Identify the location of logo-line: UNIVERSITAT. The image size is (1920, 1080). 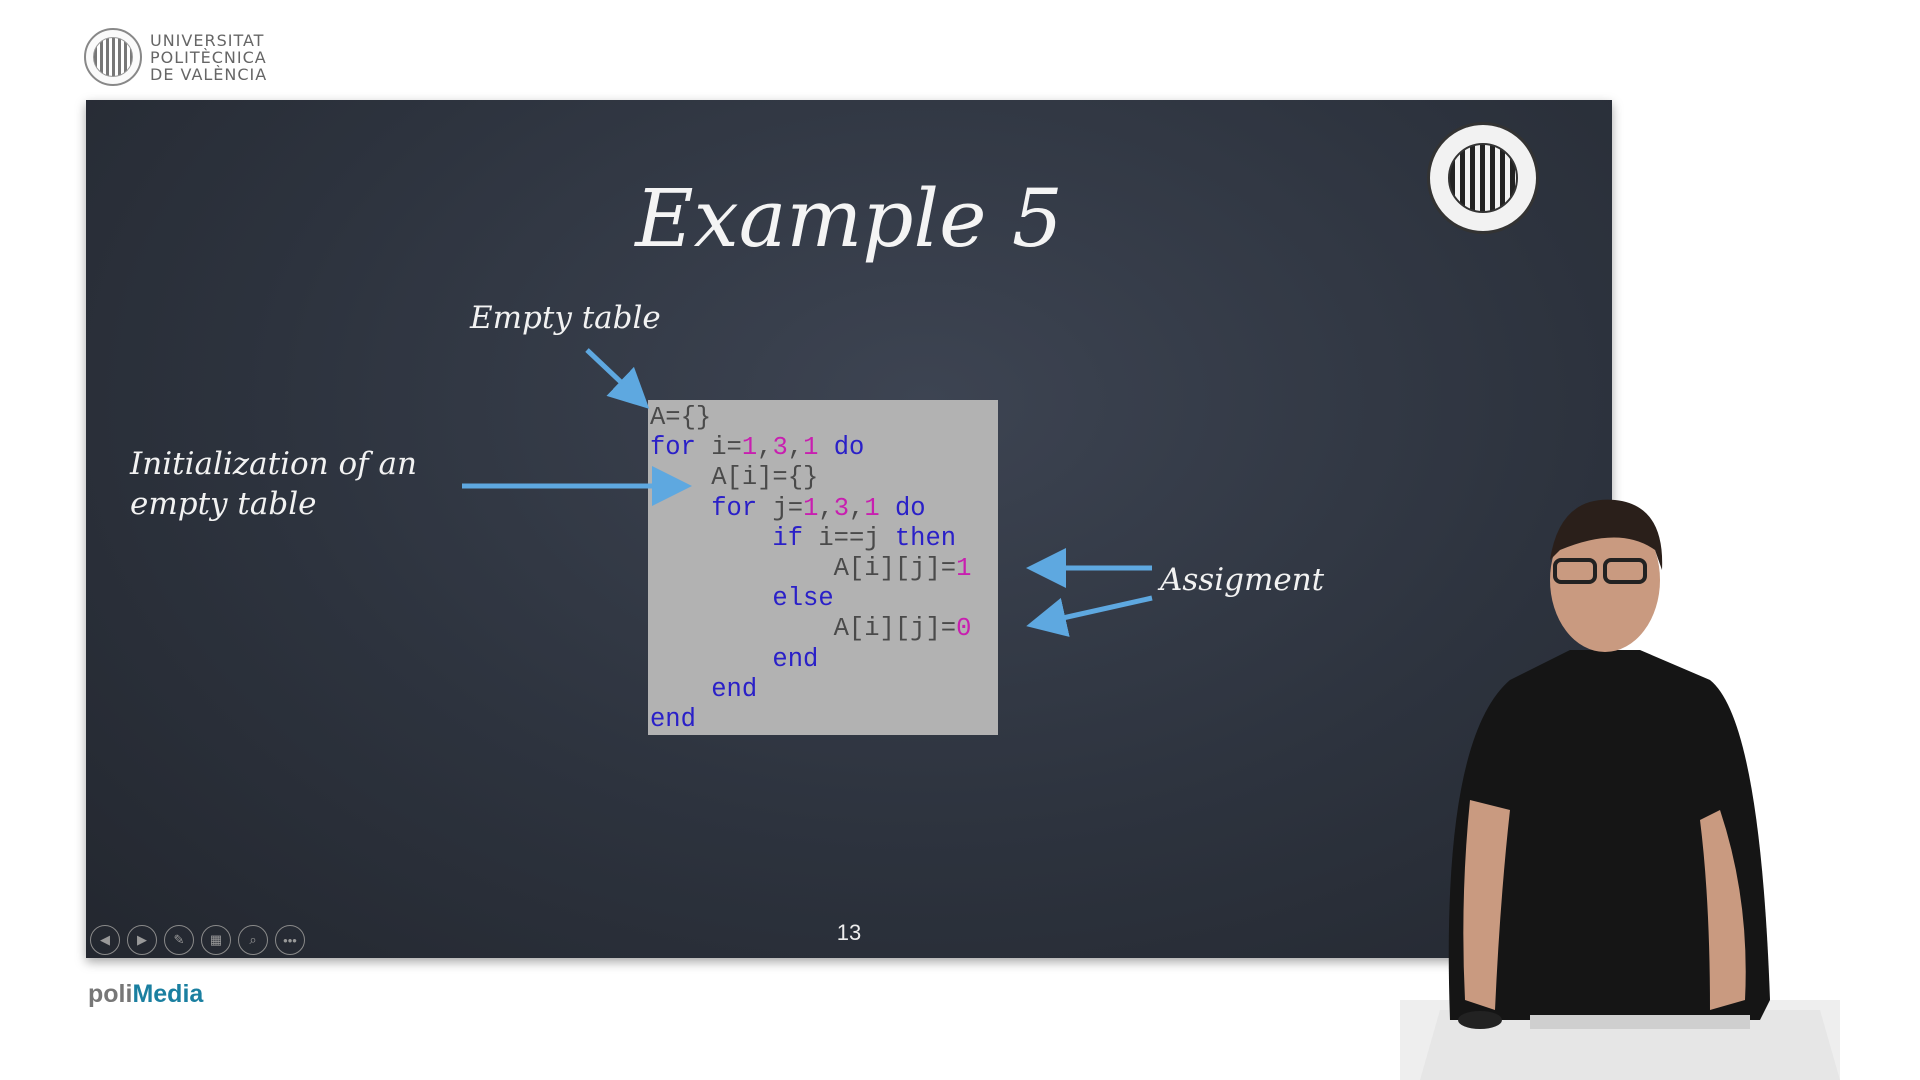
(207, 40).